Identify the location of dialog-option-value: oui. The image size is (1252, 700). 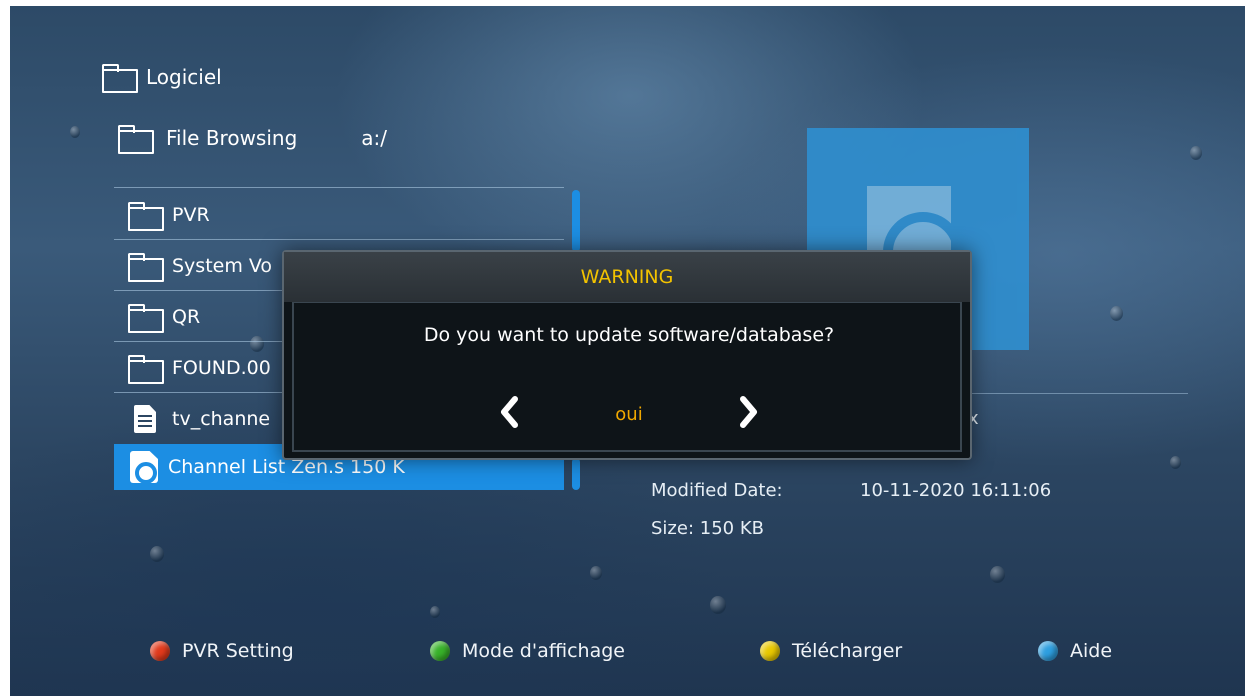
(629, 414).